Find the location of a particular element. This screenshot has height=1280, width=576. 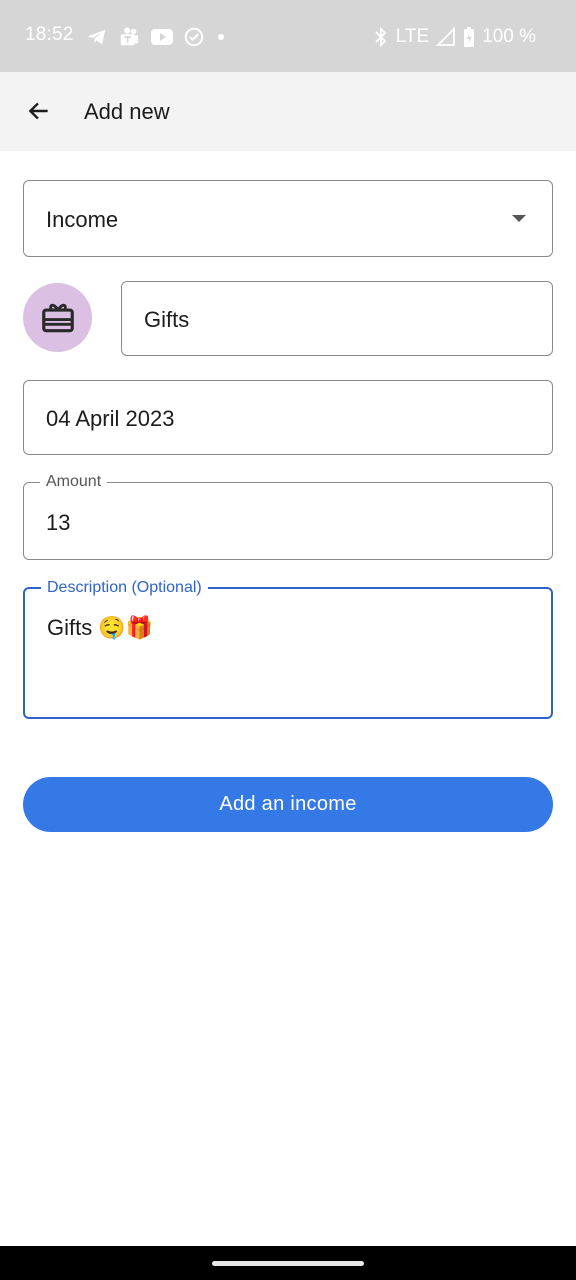

date-field: 04 April 2023 is located at coordinates (288, 417).